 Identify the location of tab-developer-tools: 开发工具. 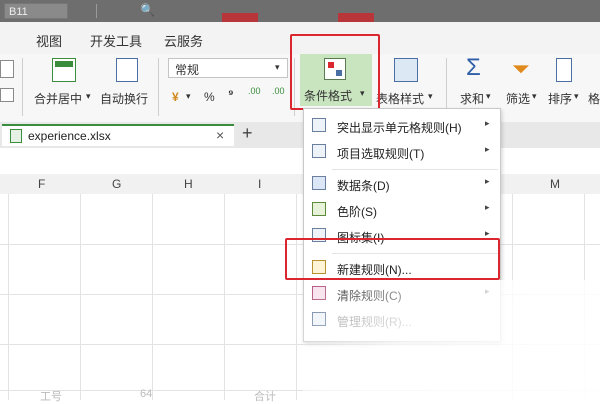
(116, 40).